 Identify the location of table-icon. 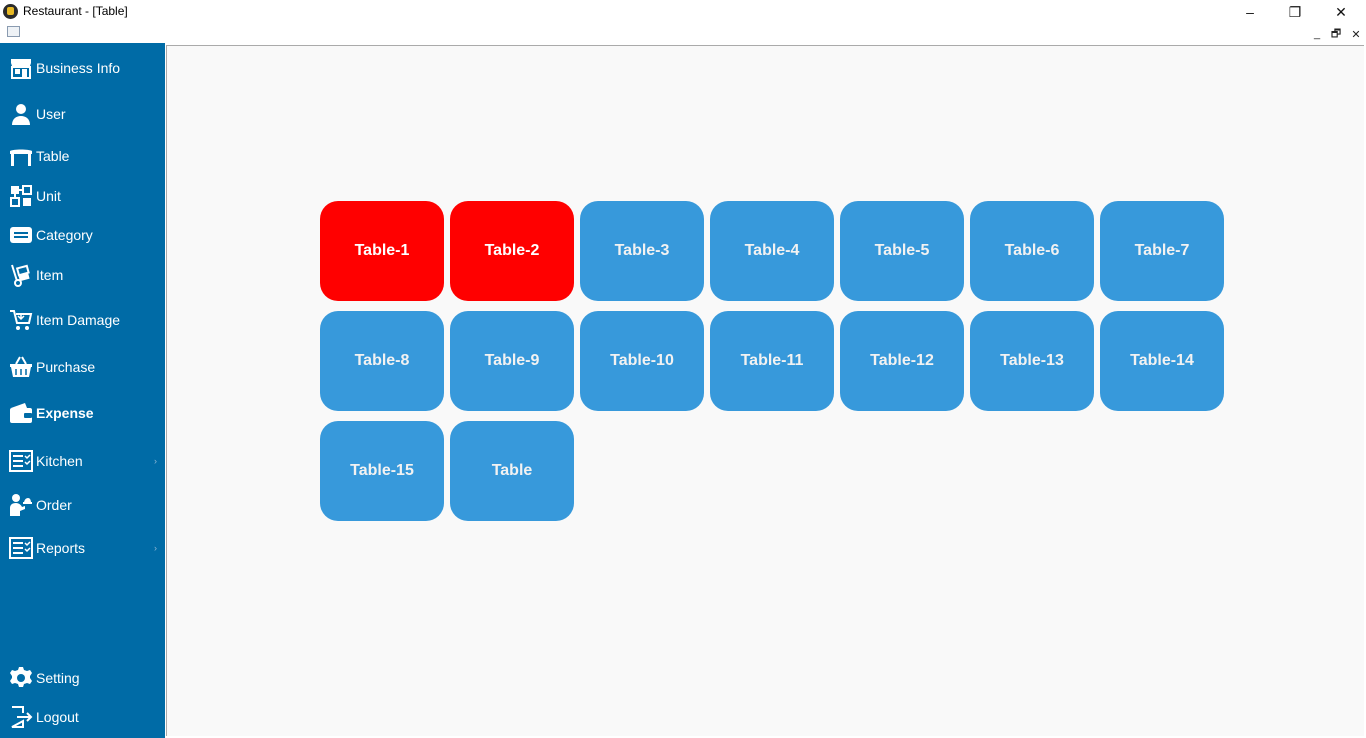
(21, 157).